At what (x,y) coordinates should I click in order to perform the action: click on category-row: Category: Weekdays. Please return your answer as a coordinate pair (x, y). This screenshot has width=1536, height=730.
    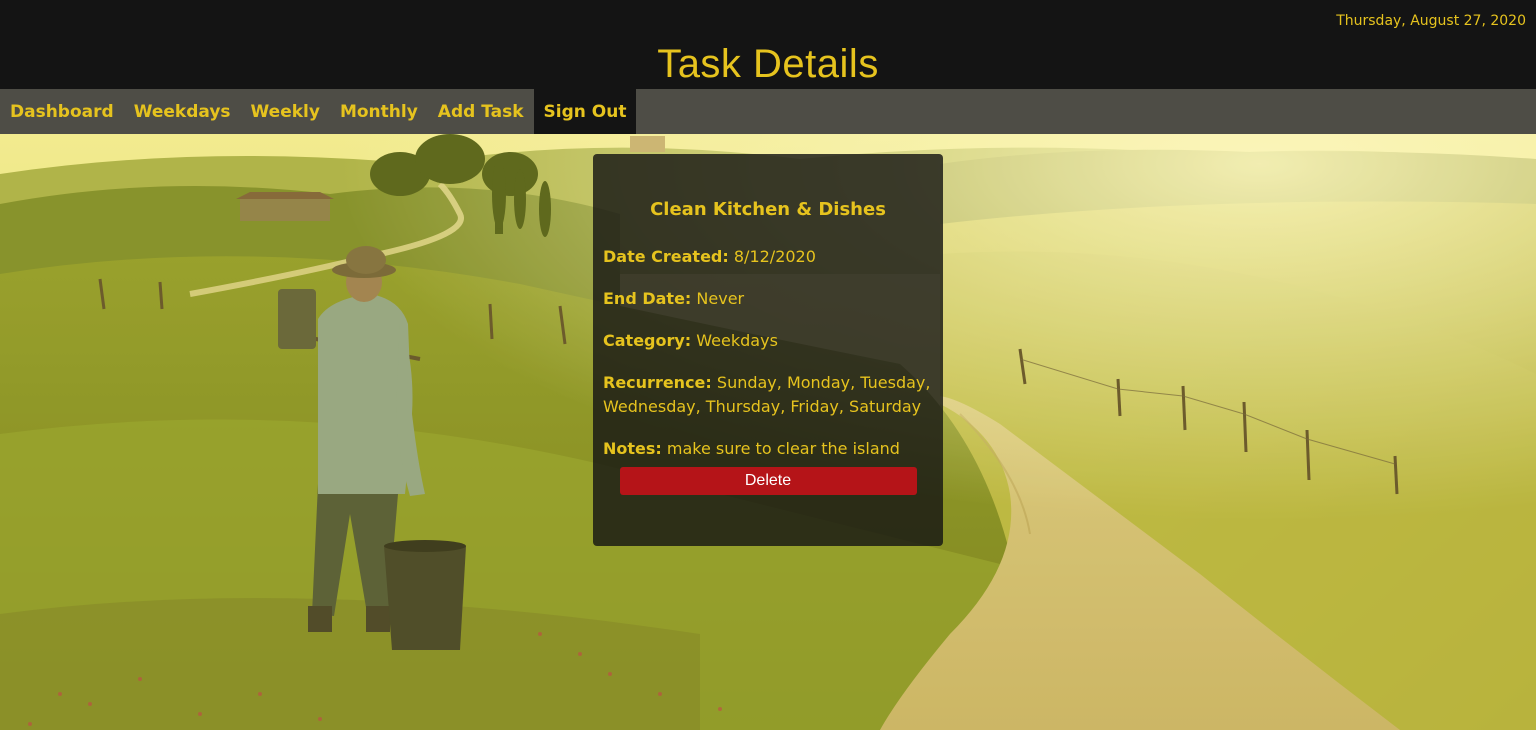
    Looking at the image, I should click on (768, 341).